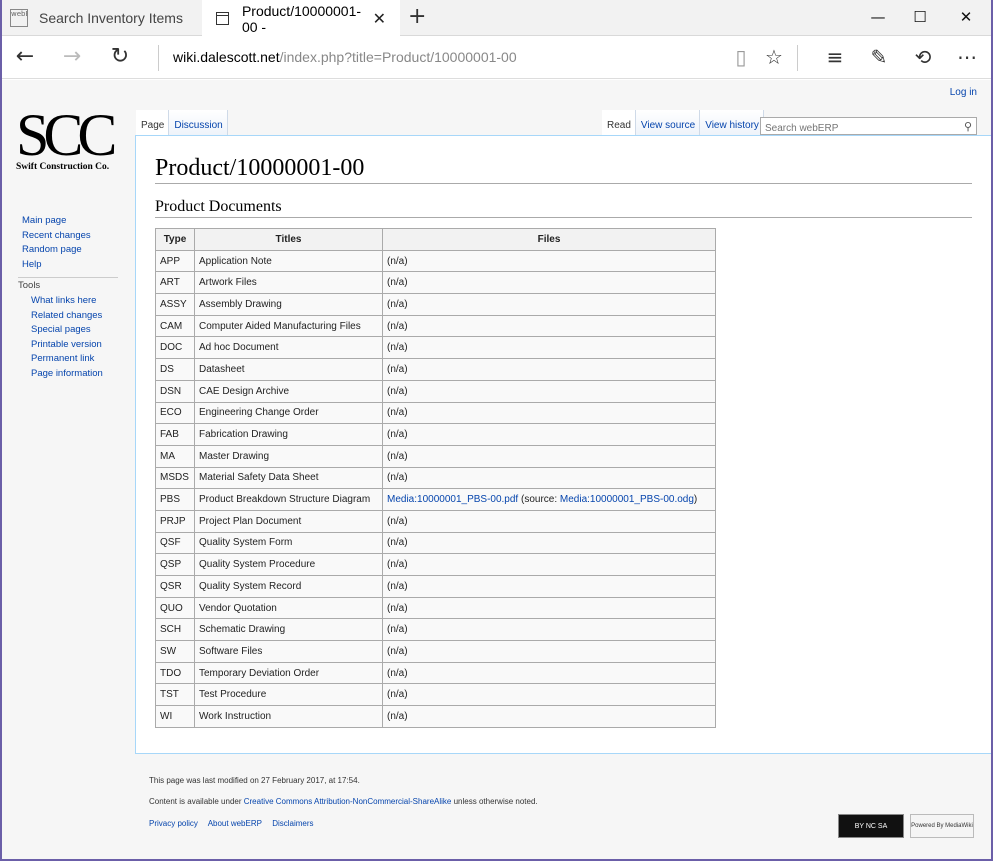 This screenshot has height=861, width=993. Describe the element at coordinates (175, 651) in the screenshot. I see `cell-type: SW` at that location.